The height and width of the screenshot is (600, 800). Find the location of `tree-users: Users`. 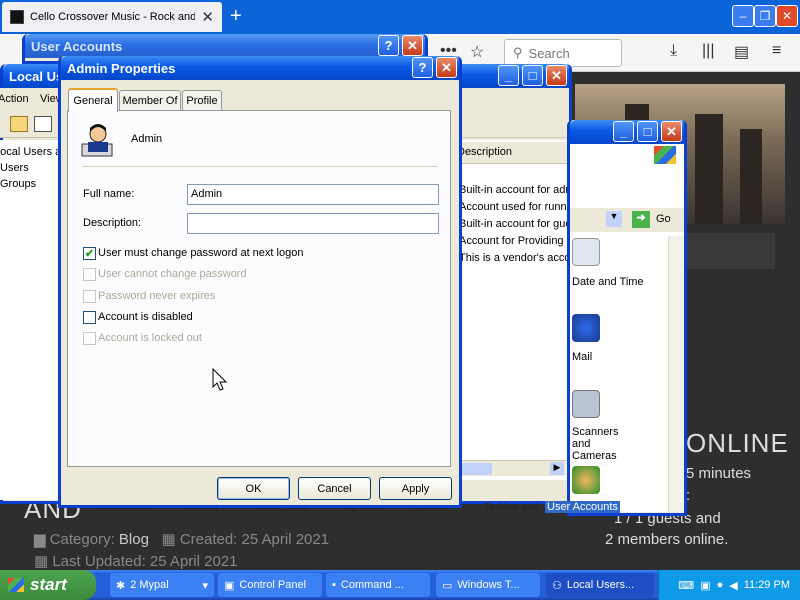

tree-users: Users is located at coordinates (14, 168).